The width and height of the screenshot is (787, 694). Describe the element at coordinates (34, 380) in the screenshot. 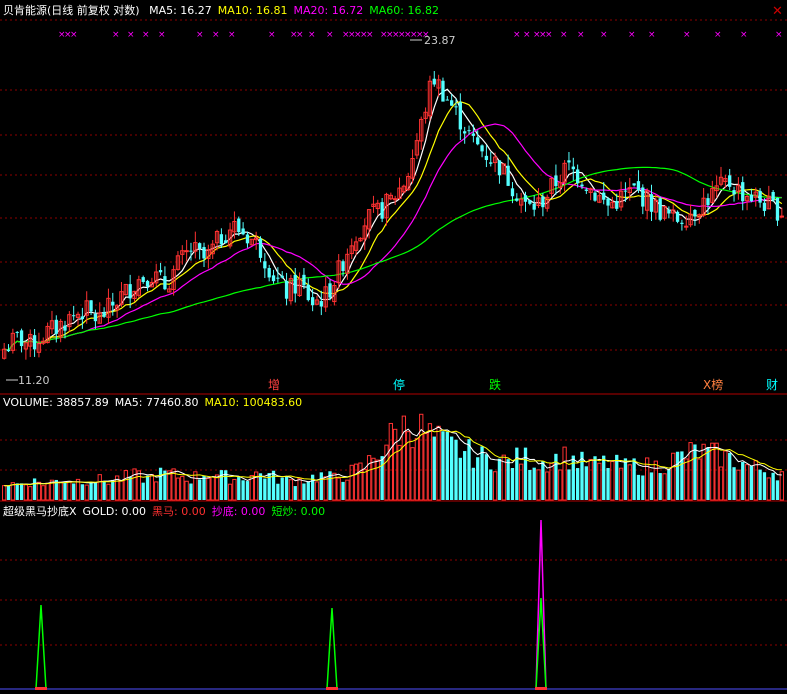

I see `low-price-label: 11.20` at that location.